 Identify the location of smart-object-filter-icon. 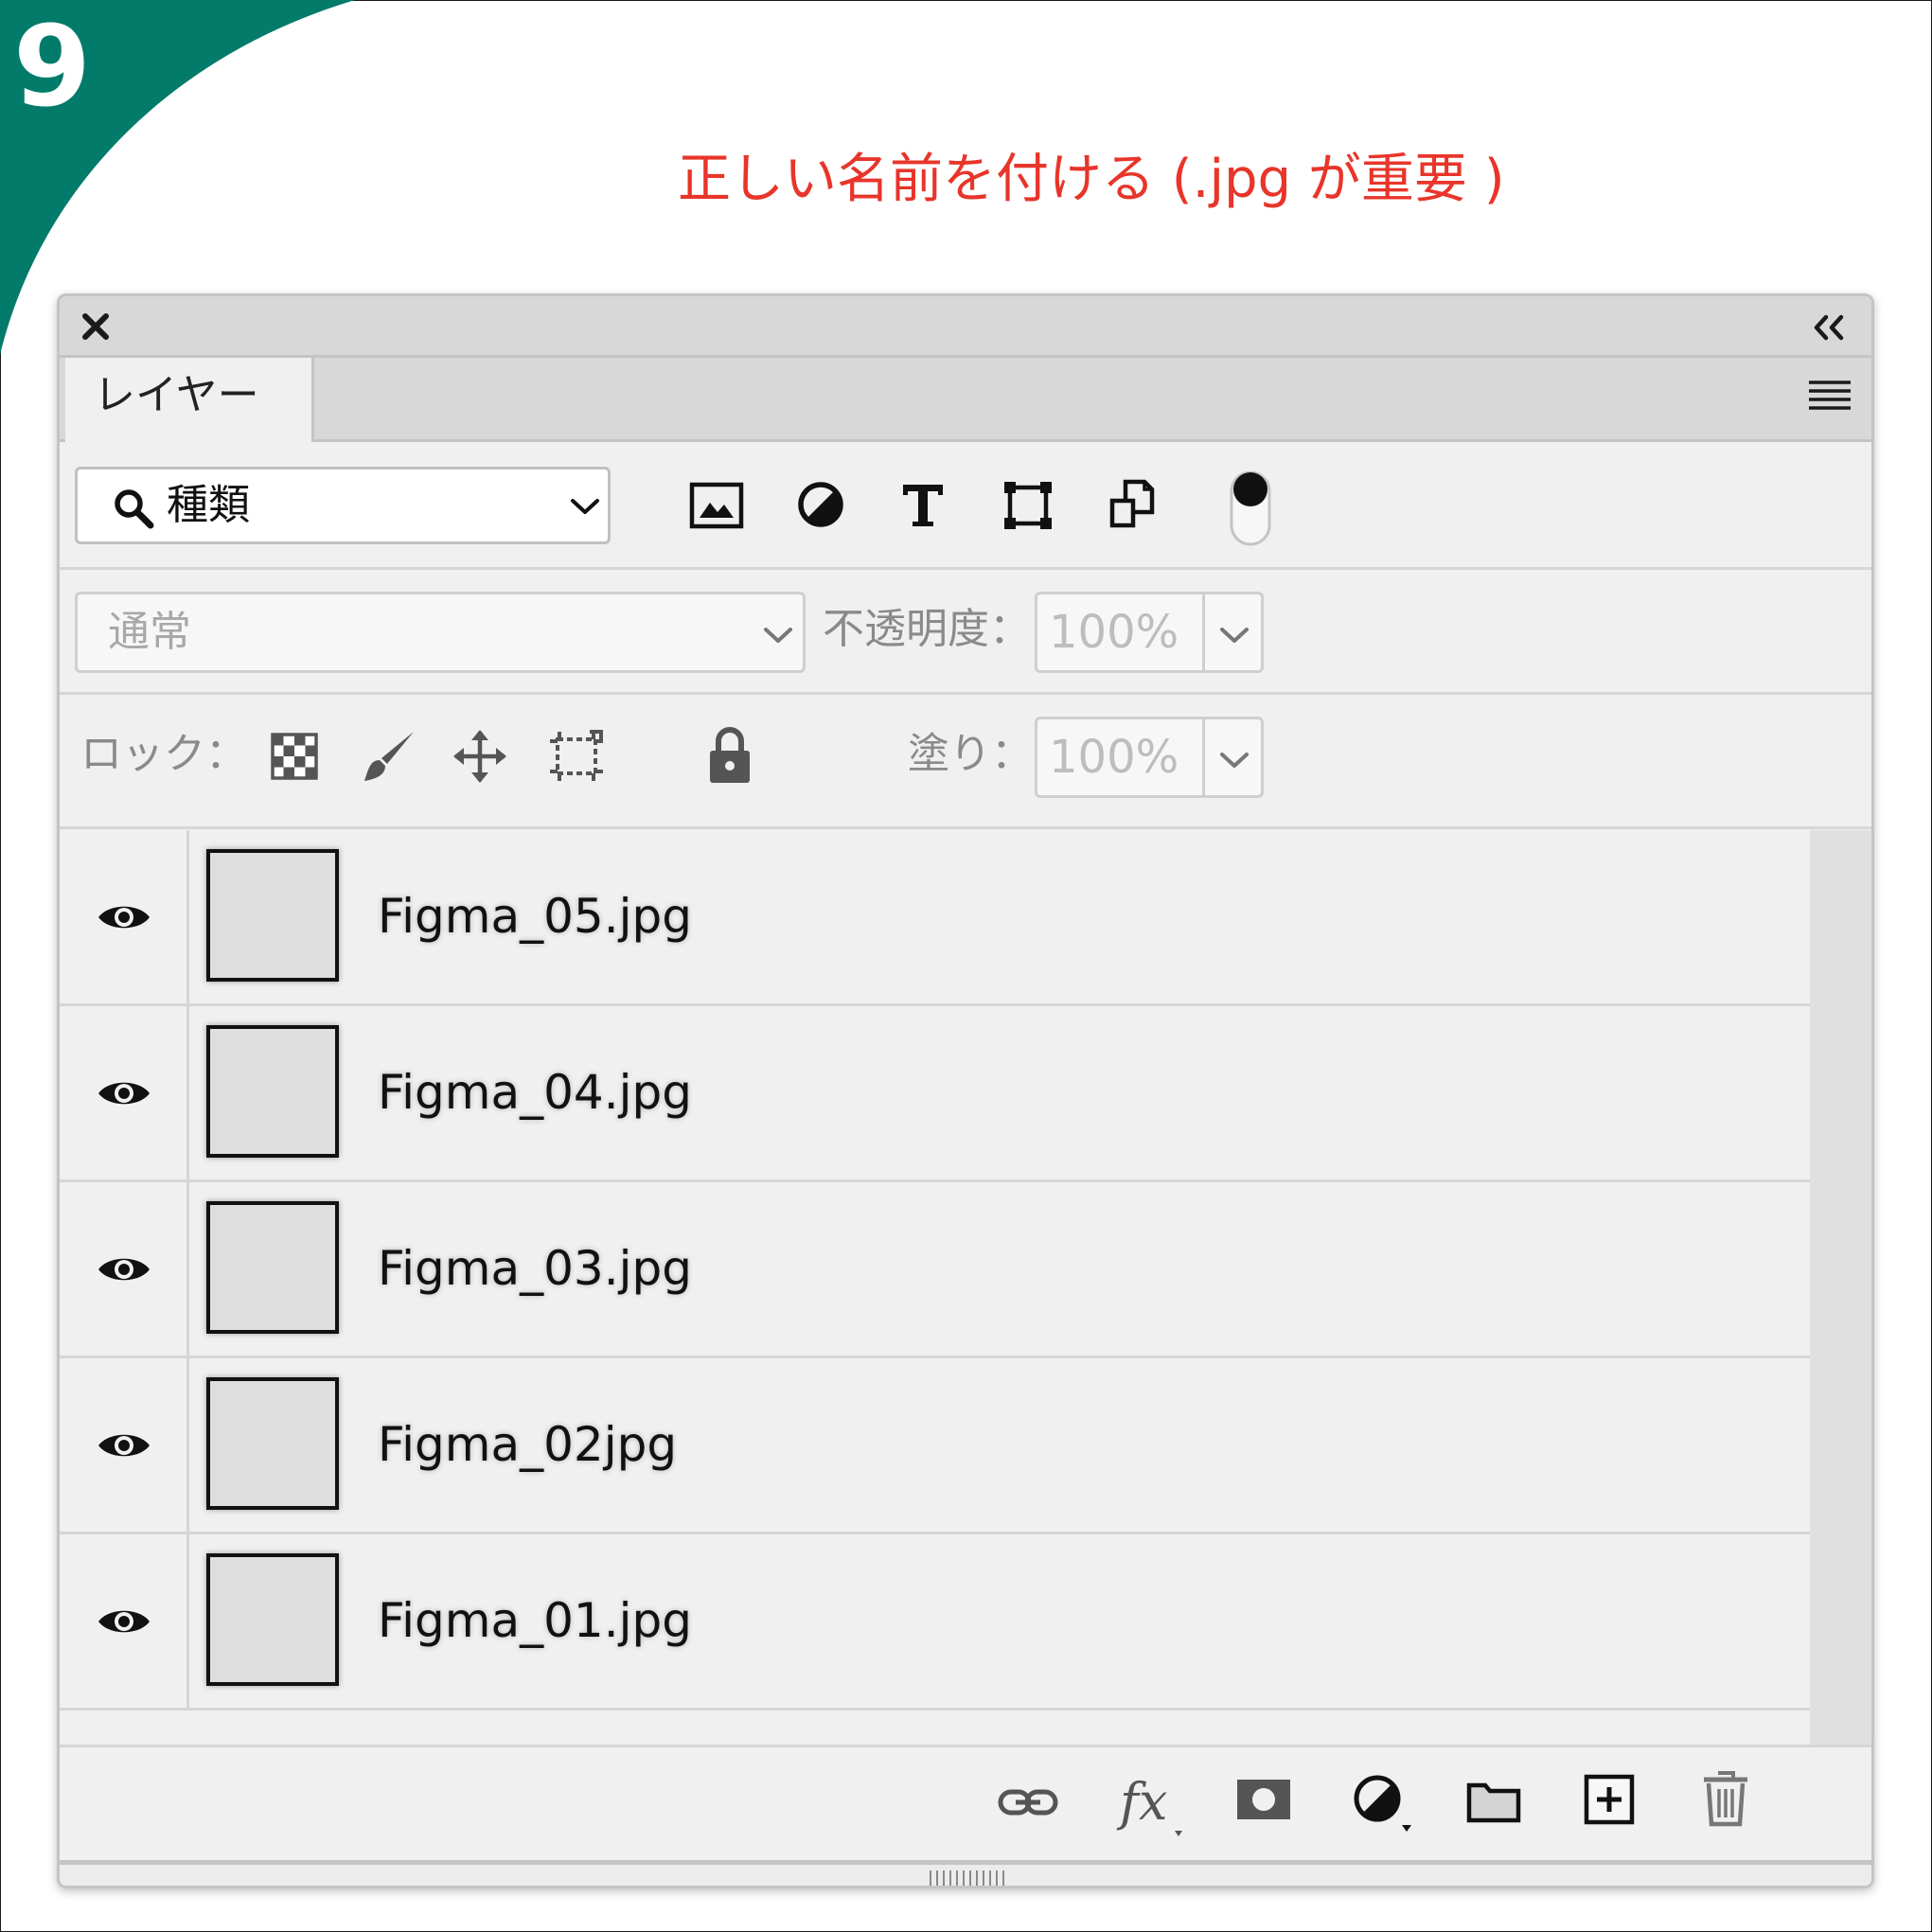
(1132, 505).